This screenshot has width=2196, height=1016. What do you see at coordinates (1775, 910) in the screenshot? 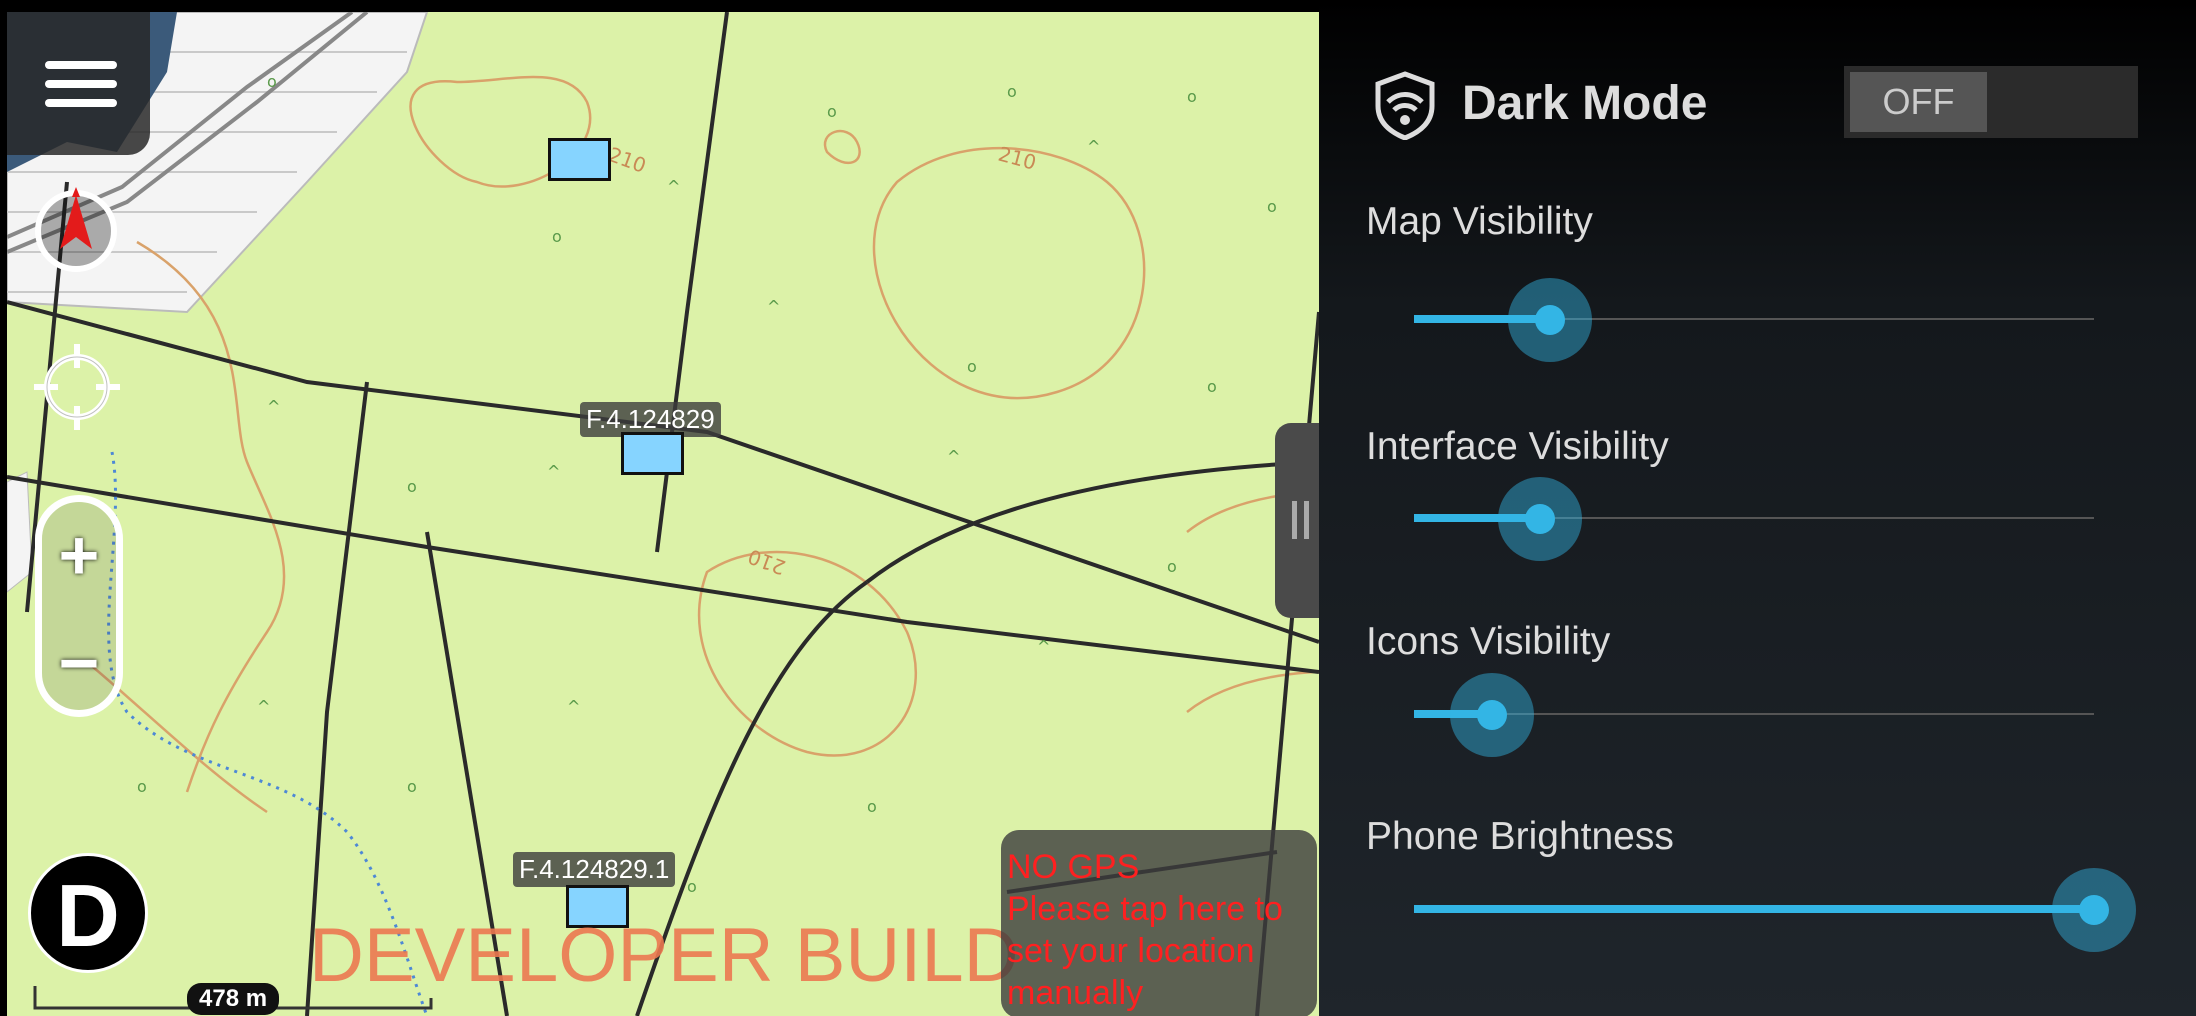
I see `phone-brightness-slider` at bounding box center [1775, 910].